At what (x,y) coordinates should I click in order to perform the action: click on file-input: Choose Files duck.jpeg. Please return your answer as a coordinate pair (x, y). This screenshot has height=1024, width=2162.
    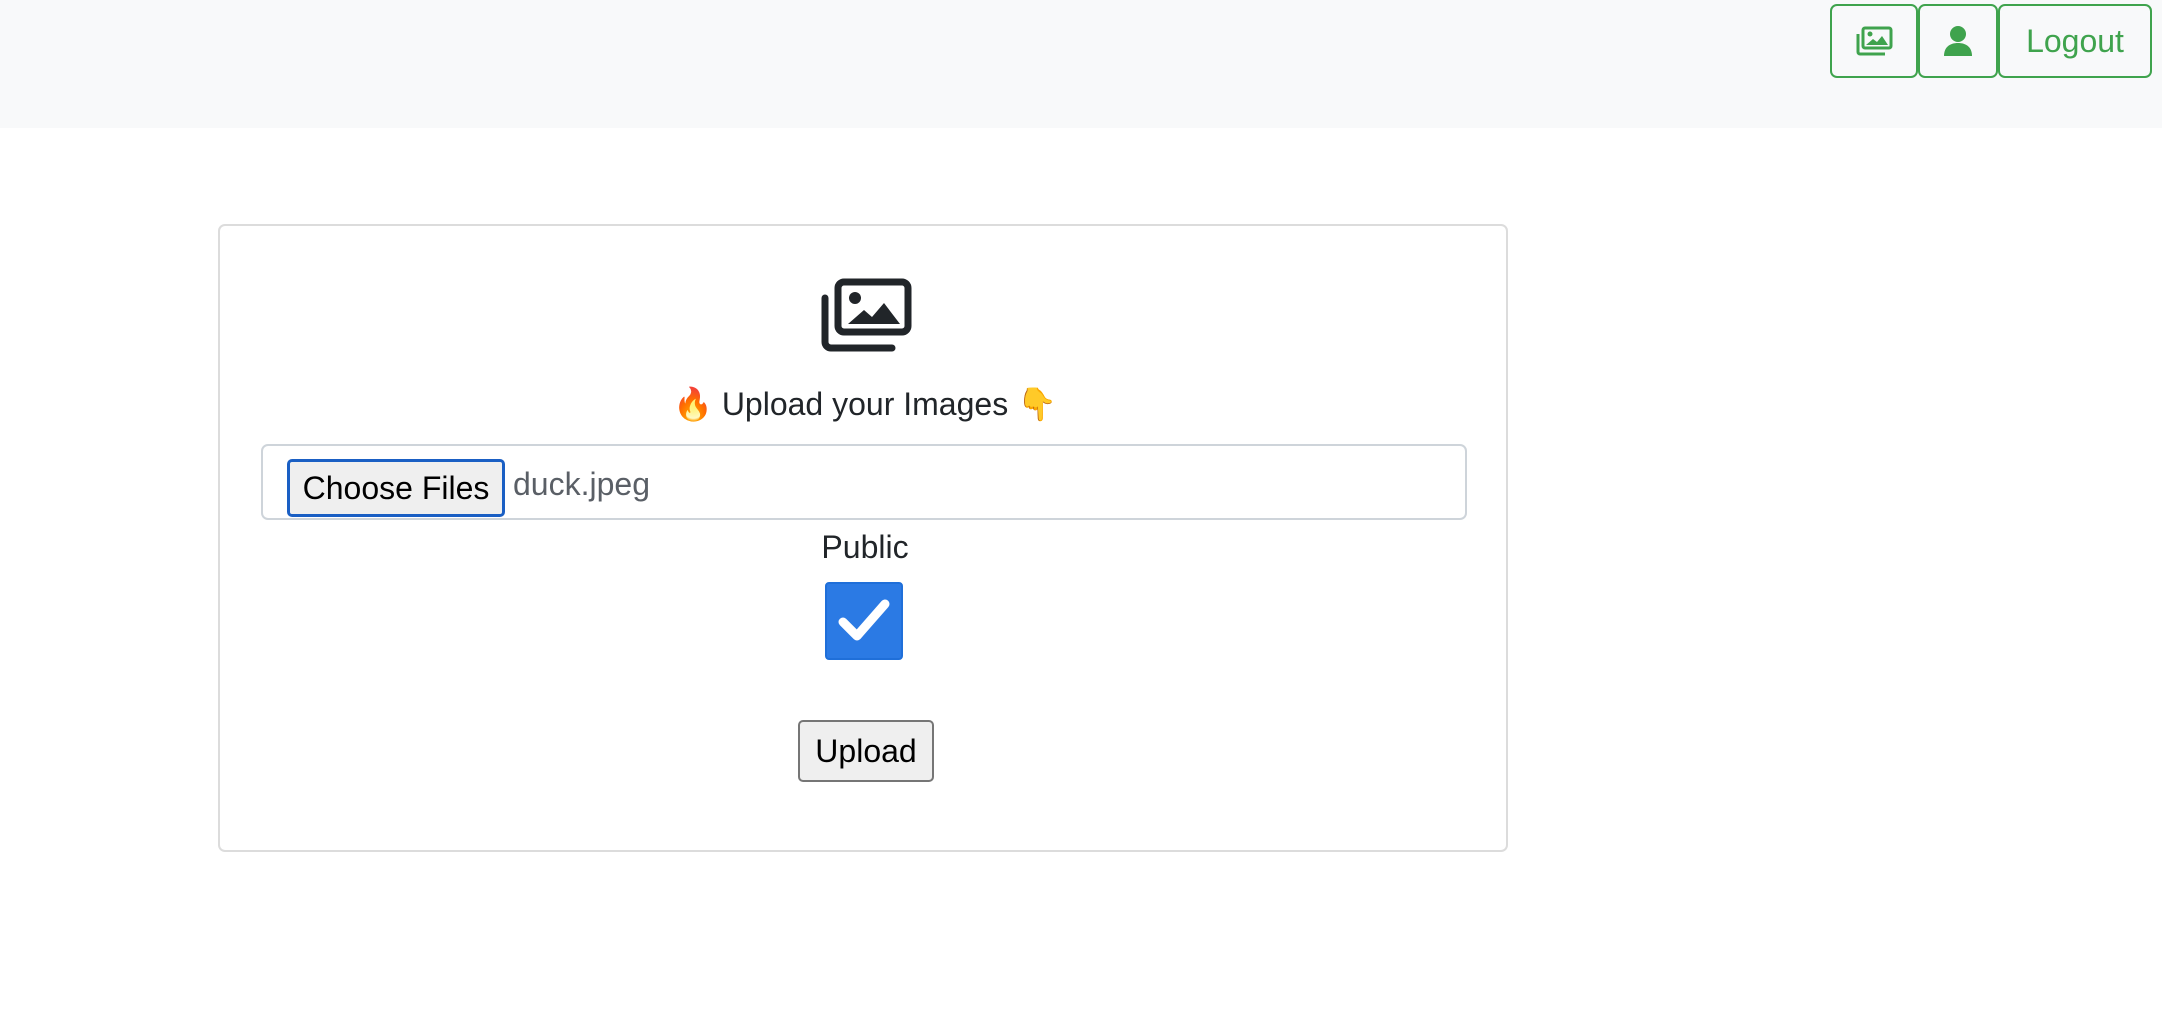
    Looking at the image, I should click on (864, 482).